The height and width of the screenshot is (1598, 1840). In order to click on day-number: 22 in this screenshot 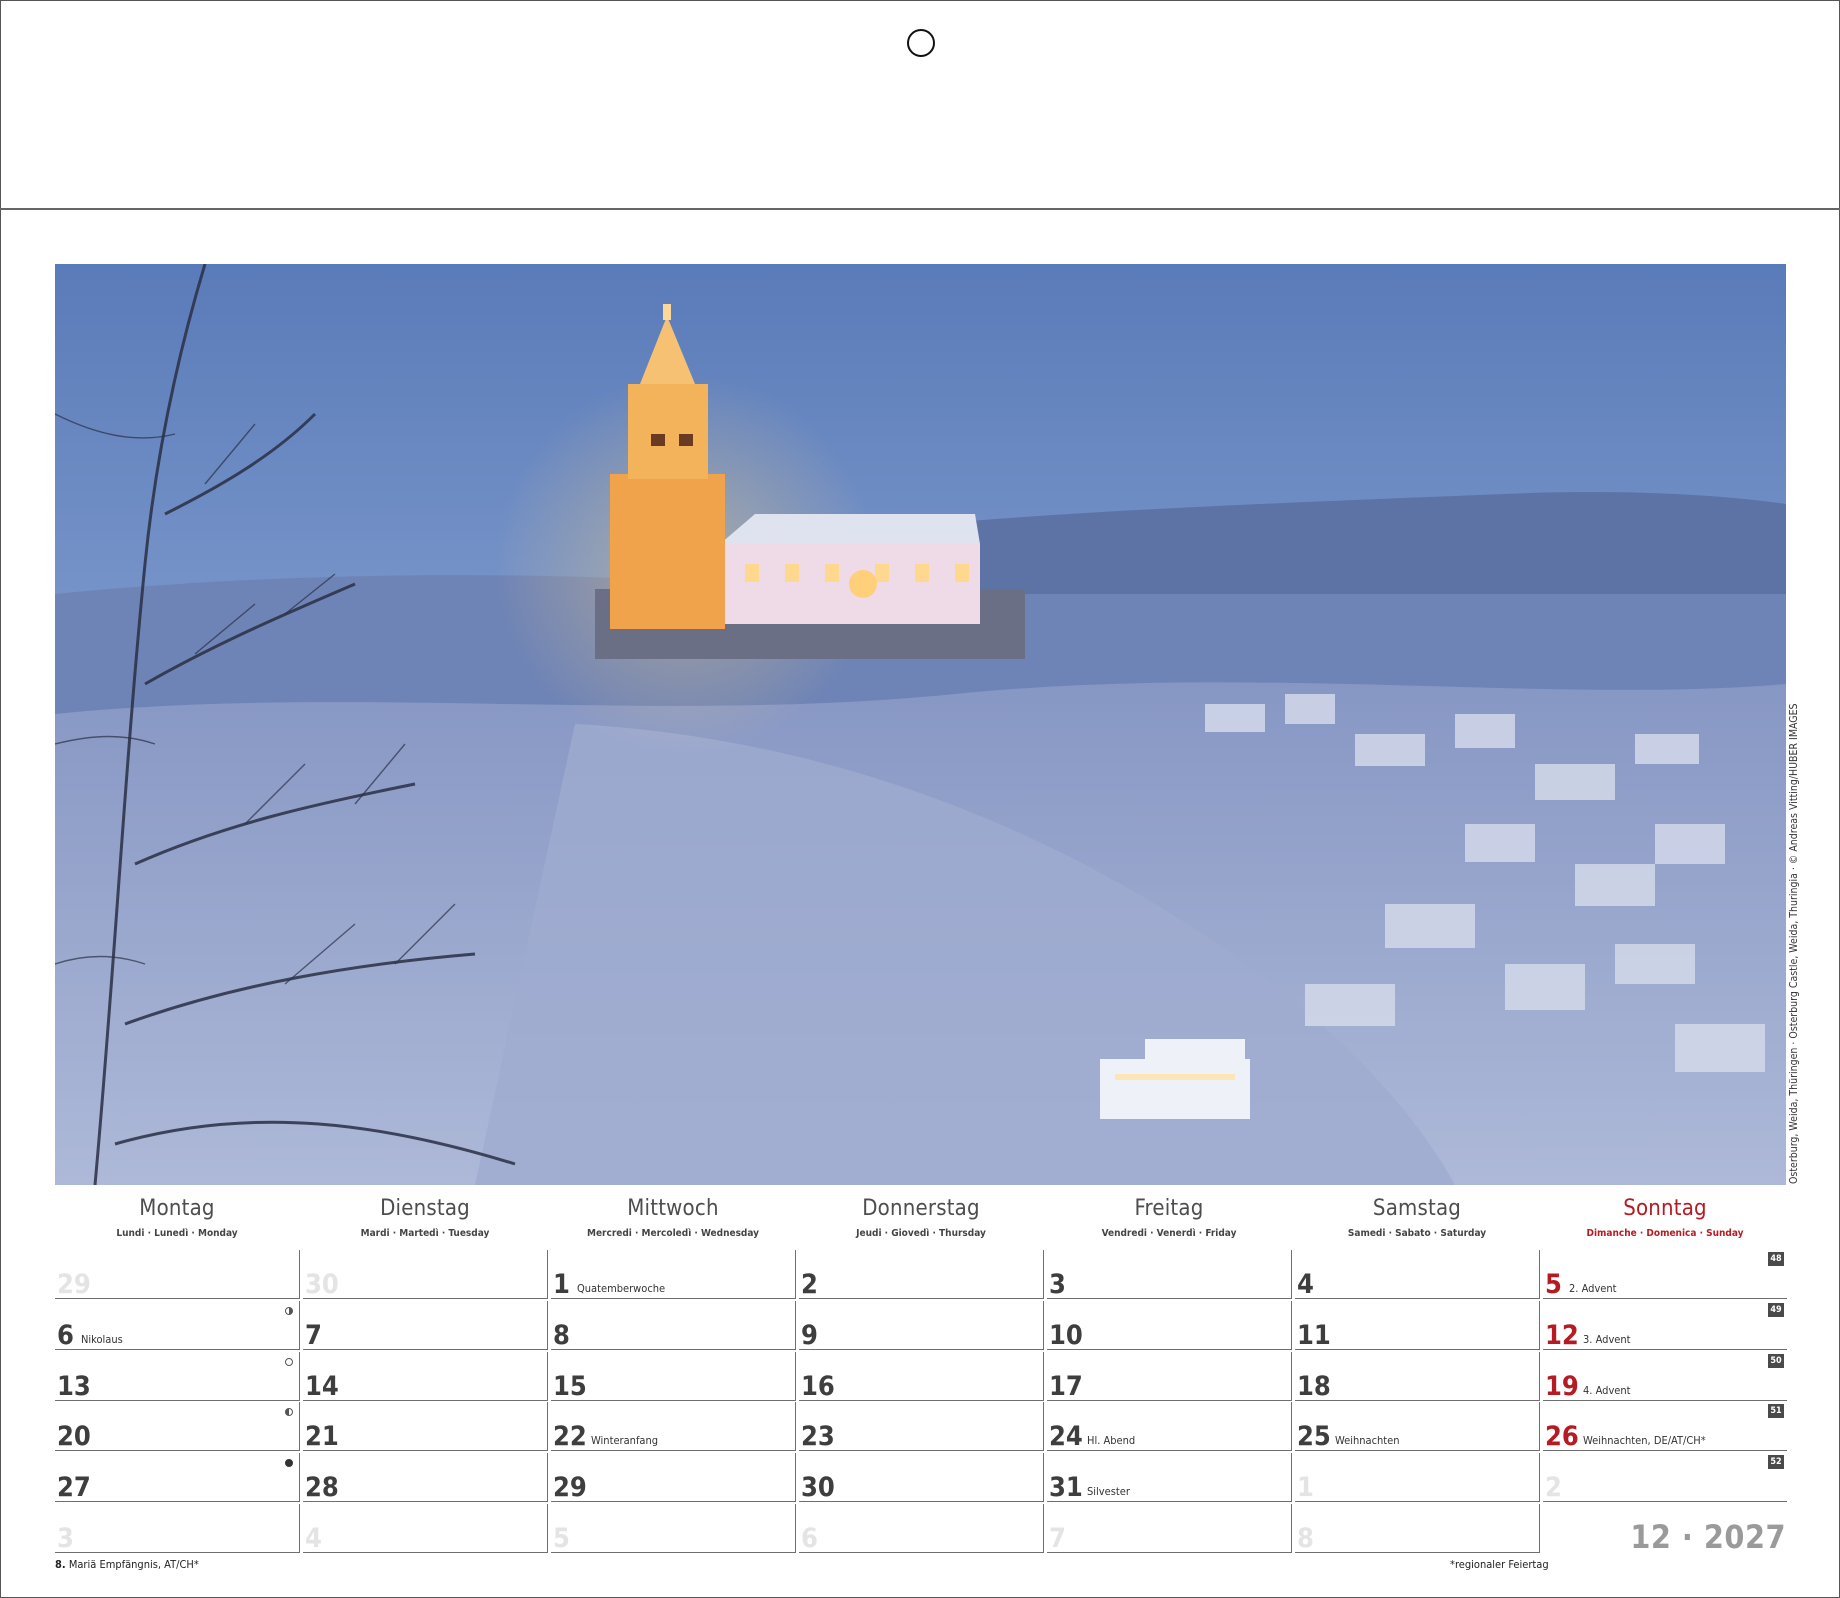, I will do `click(570, 1436)`.